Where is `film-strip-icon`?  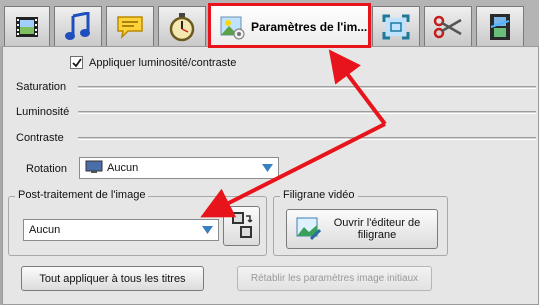 film-strip-icon is located at coordinates (500, 27).